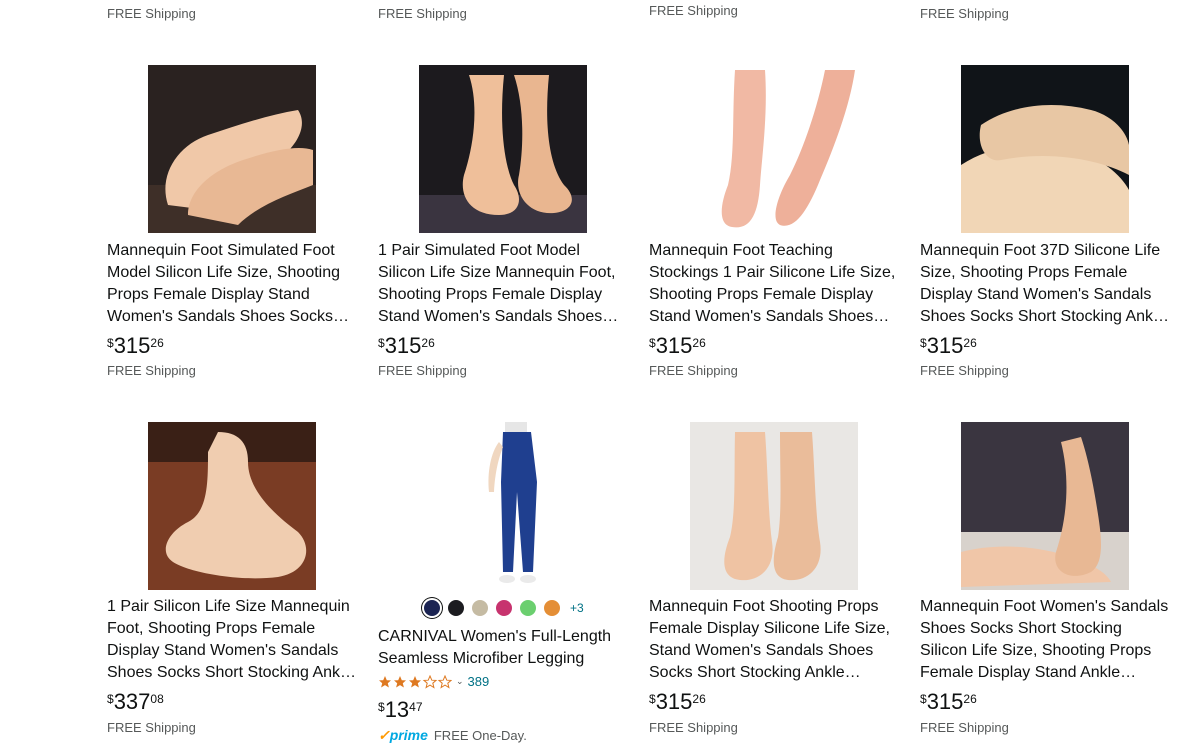 This screenshot has width=1200, height=755. What do you see at coordinates (157, 699) in the screenshot?
I see `price-fraction: 08` at bounding box center [157, 699].